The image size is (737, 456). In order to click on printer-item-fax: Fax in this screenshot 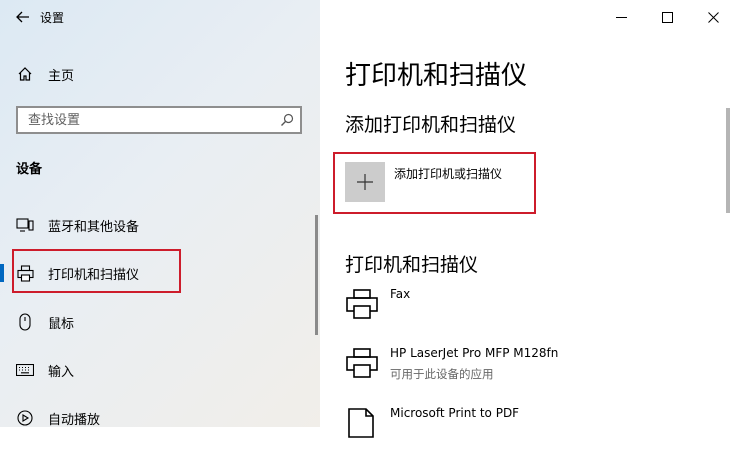, I will do `click(540, 312)`.